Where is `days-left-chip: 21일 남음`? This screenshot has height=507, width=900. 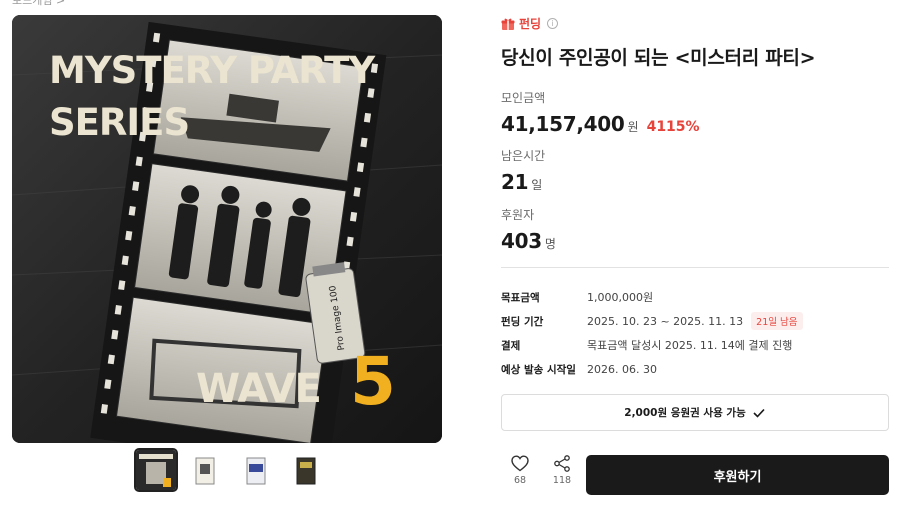 days-left-chip: 21일 남음 is located at coordinates (777, 321).